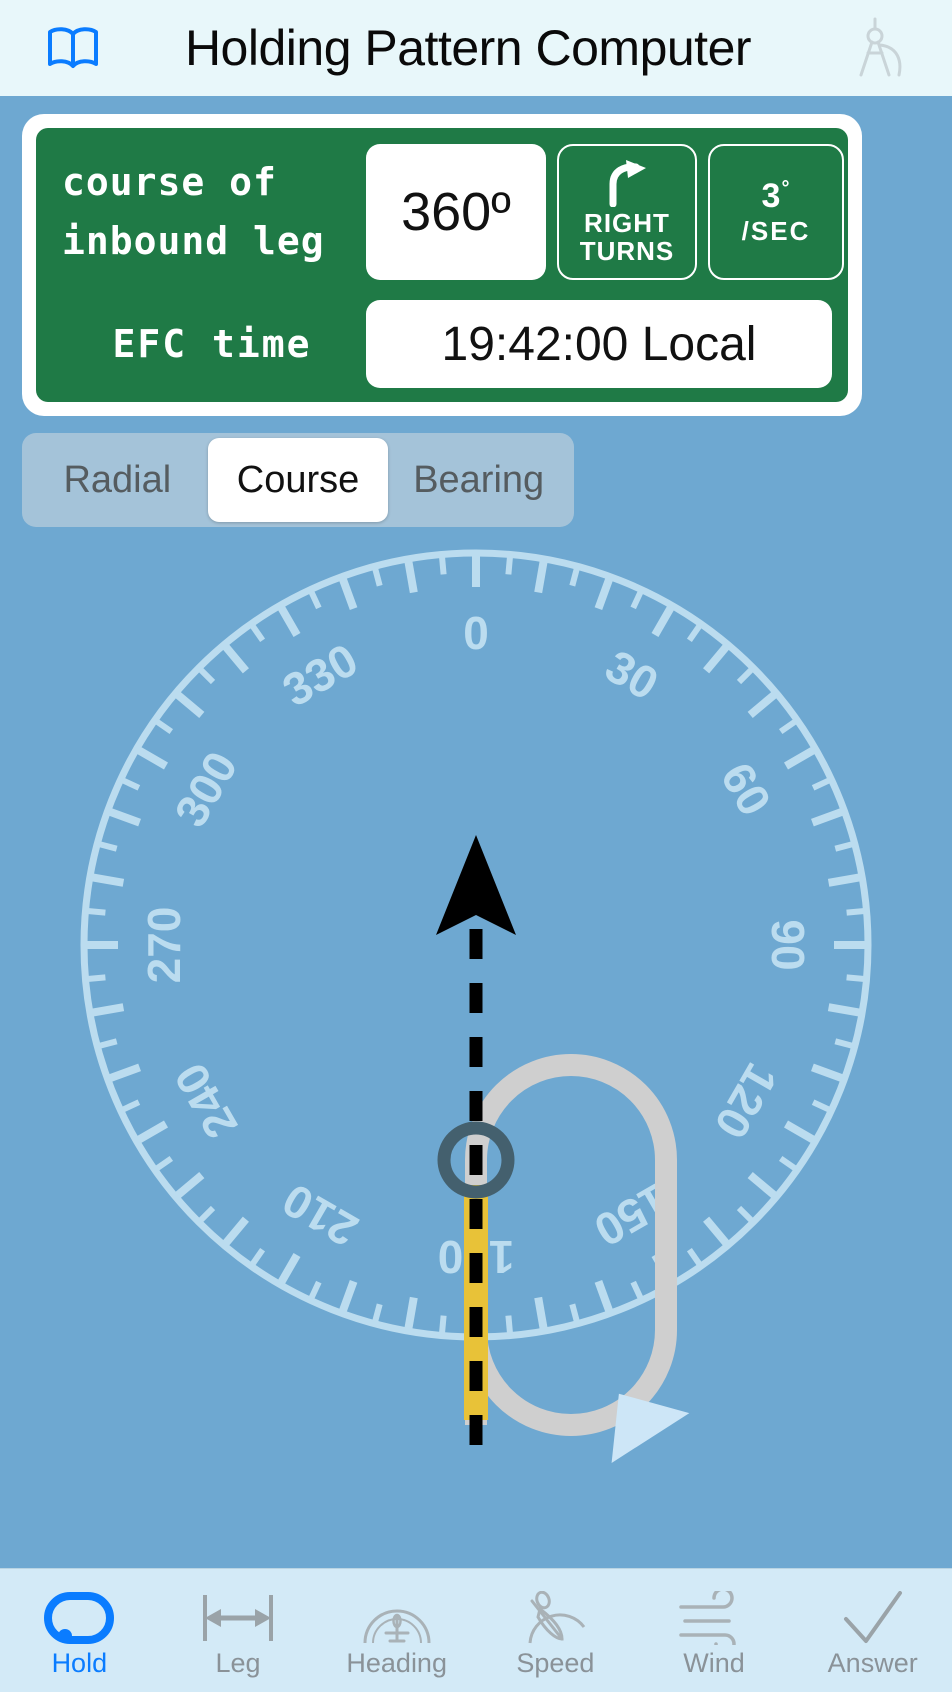  I want to click on page-title: Holding Pattern Computer, so click(468, 48).